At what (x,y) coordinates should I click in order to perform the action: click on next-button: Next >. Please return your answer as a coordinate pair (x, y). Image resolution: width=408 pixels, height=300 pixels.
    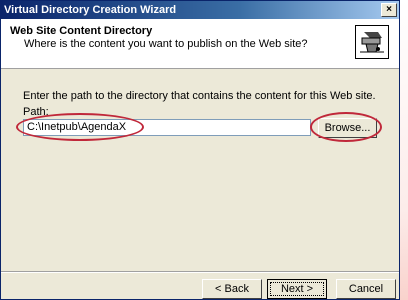
    Looking at the image, I should click on (297, 289).